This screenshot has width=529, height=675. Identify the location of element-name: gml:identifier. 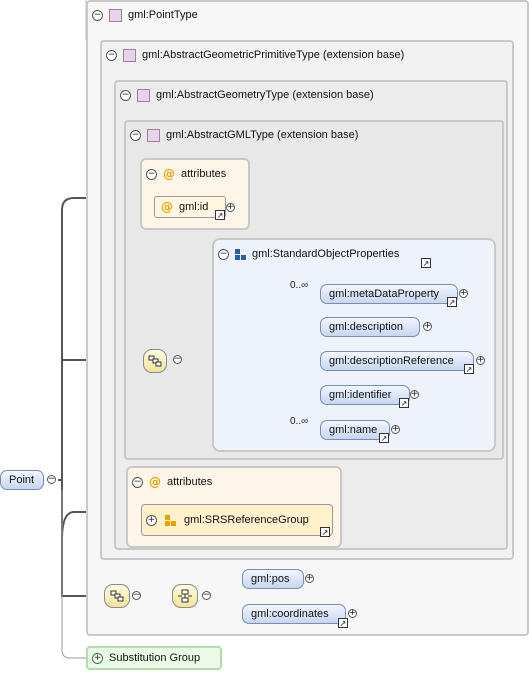
(360, 395).